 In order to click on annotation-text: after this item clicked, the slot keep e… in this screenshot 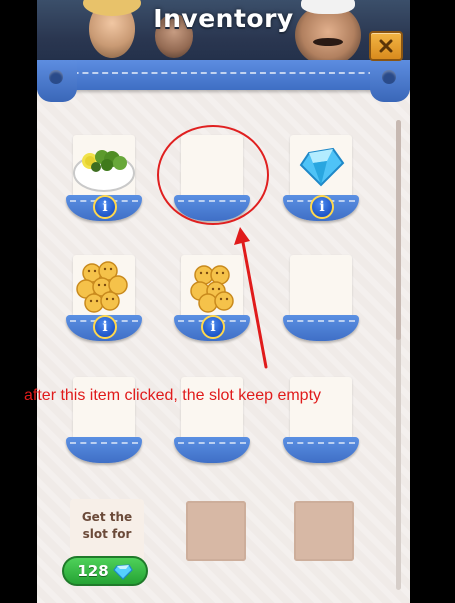, I will do `click(173, 395)`.